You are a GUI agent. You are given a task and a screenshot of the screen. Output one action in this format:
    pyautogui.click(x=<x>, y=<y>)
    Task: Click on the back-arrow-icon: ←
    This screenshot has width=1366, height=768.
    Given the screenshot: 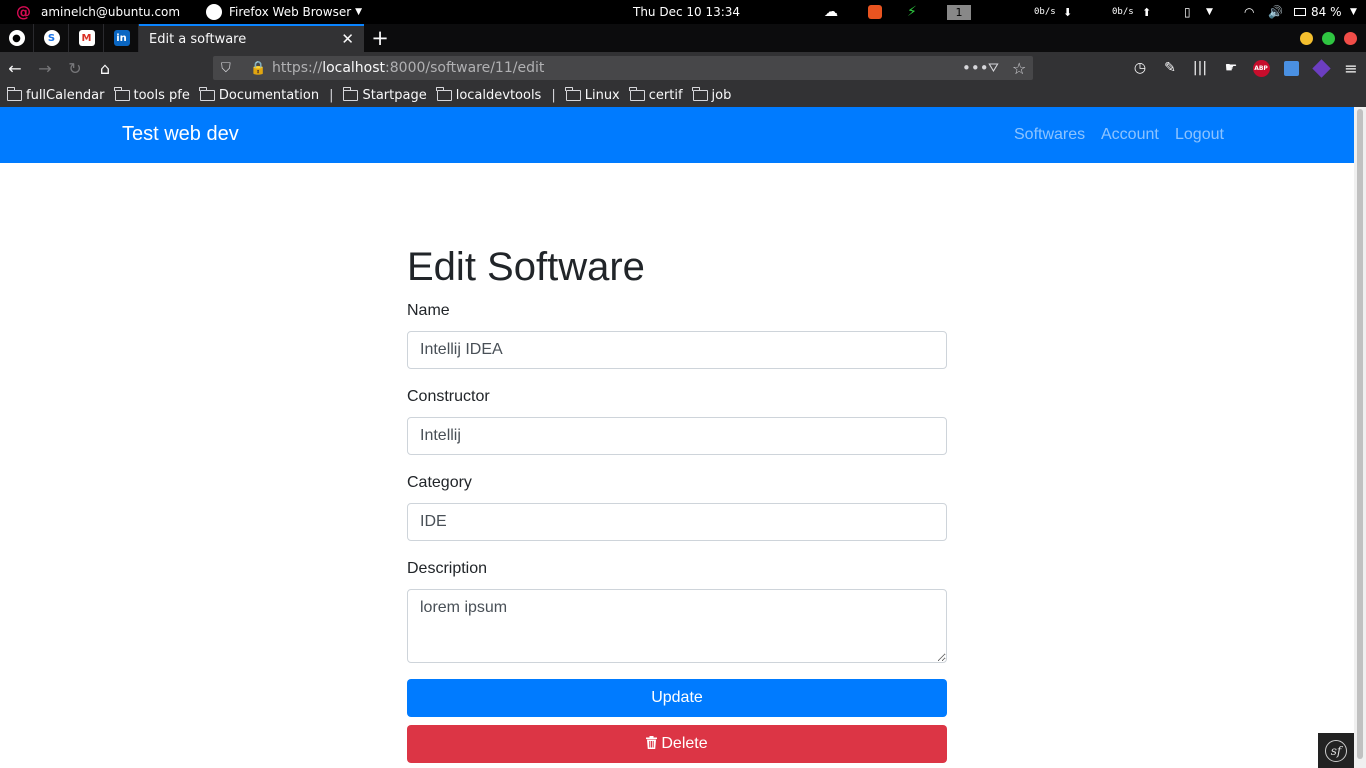 What is the action you would take?
    pyautogui.click(x=15, y=68)
    